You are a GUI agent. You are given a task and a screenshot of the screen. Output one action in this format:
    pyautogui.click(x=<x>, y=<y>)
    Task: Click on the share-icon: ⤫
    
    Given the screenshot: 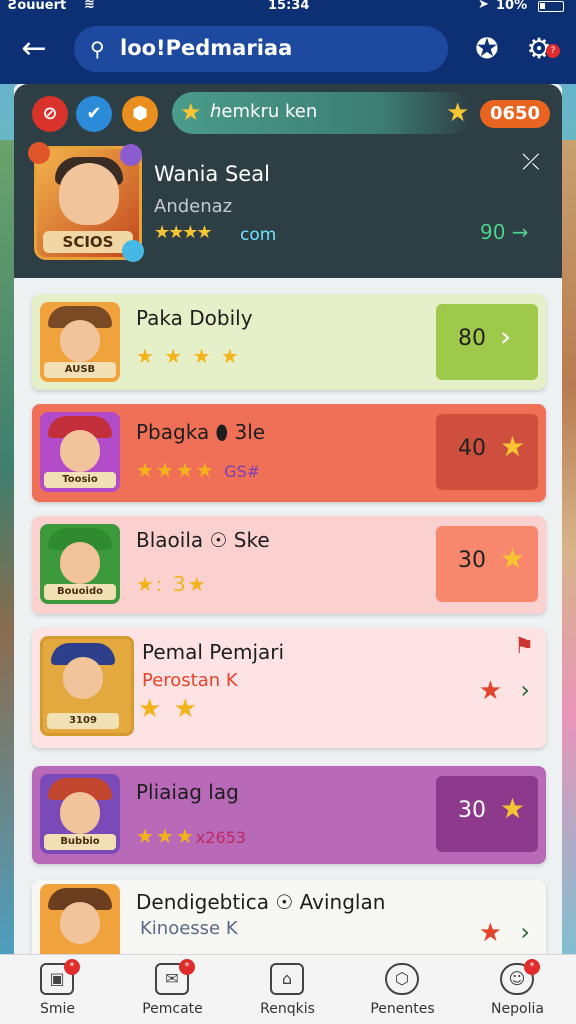 What is the action you would take?
    pyautogui.click(x=531, y=162)
    